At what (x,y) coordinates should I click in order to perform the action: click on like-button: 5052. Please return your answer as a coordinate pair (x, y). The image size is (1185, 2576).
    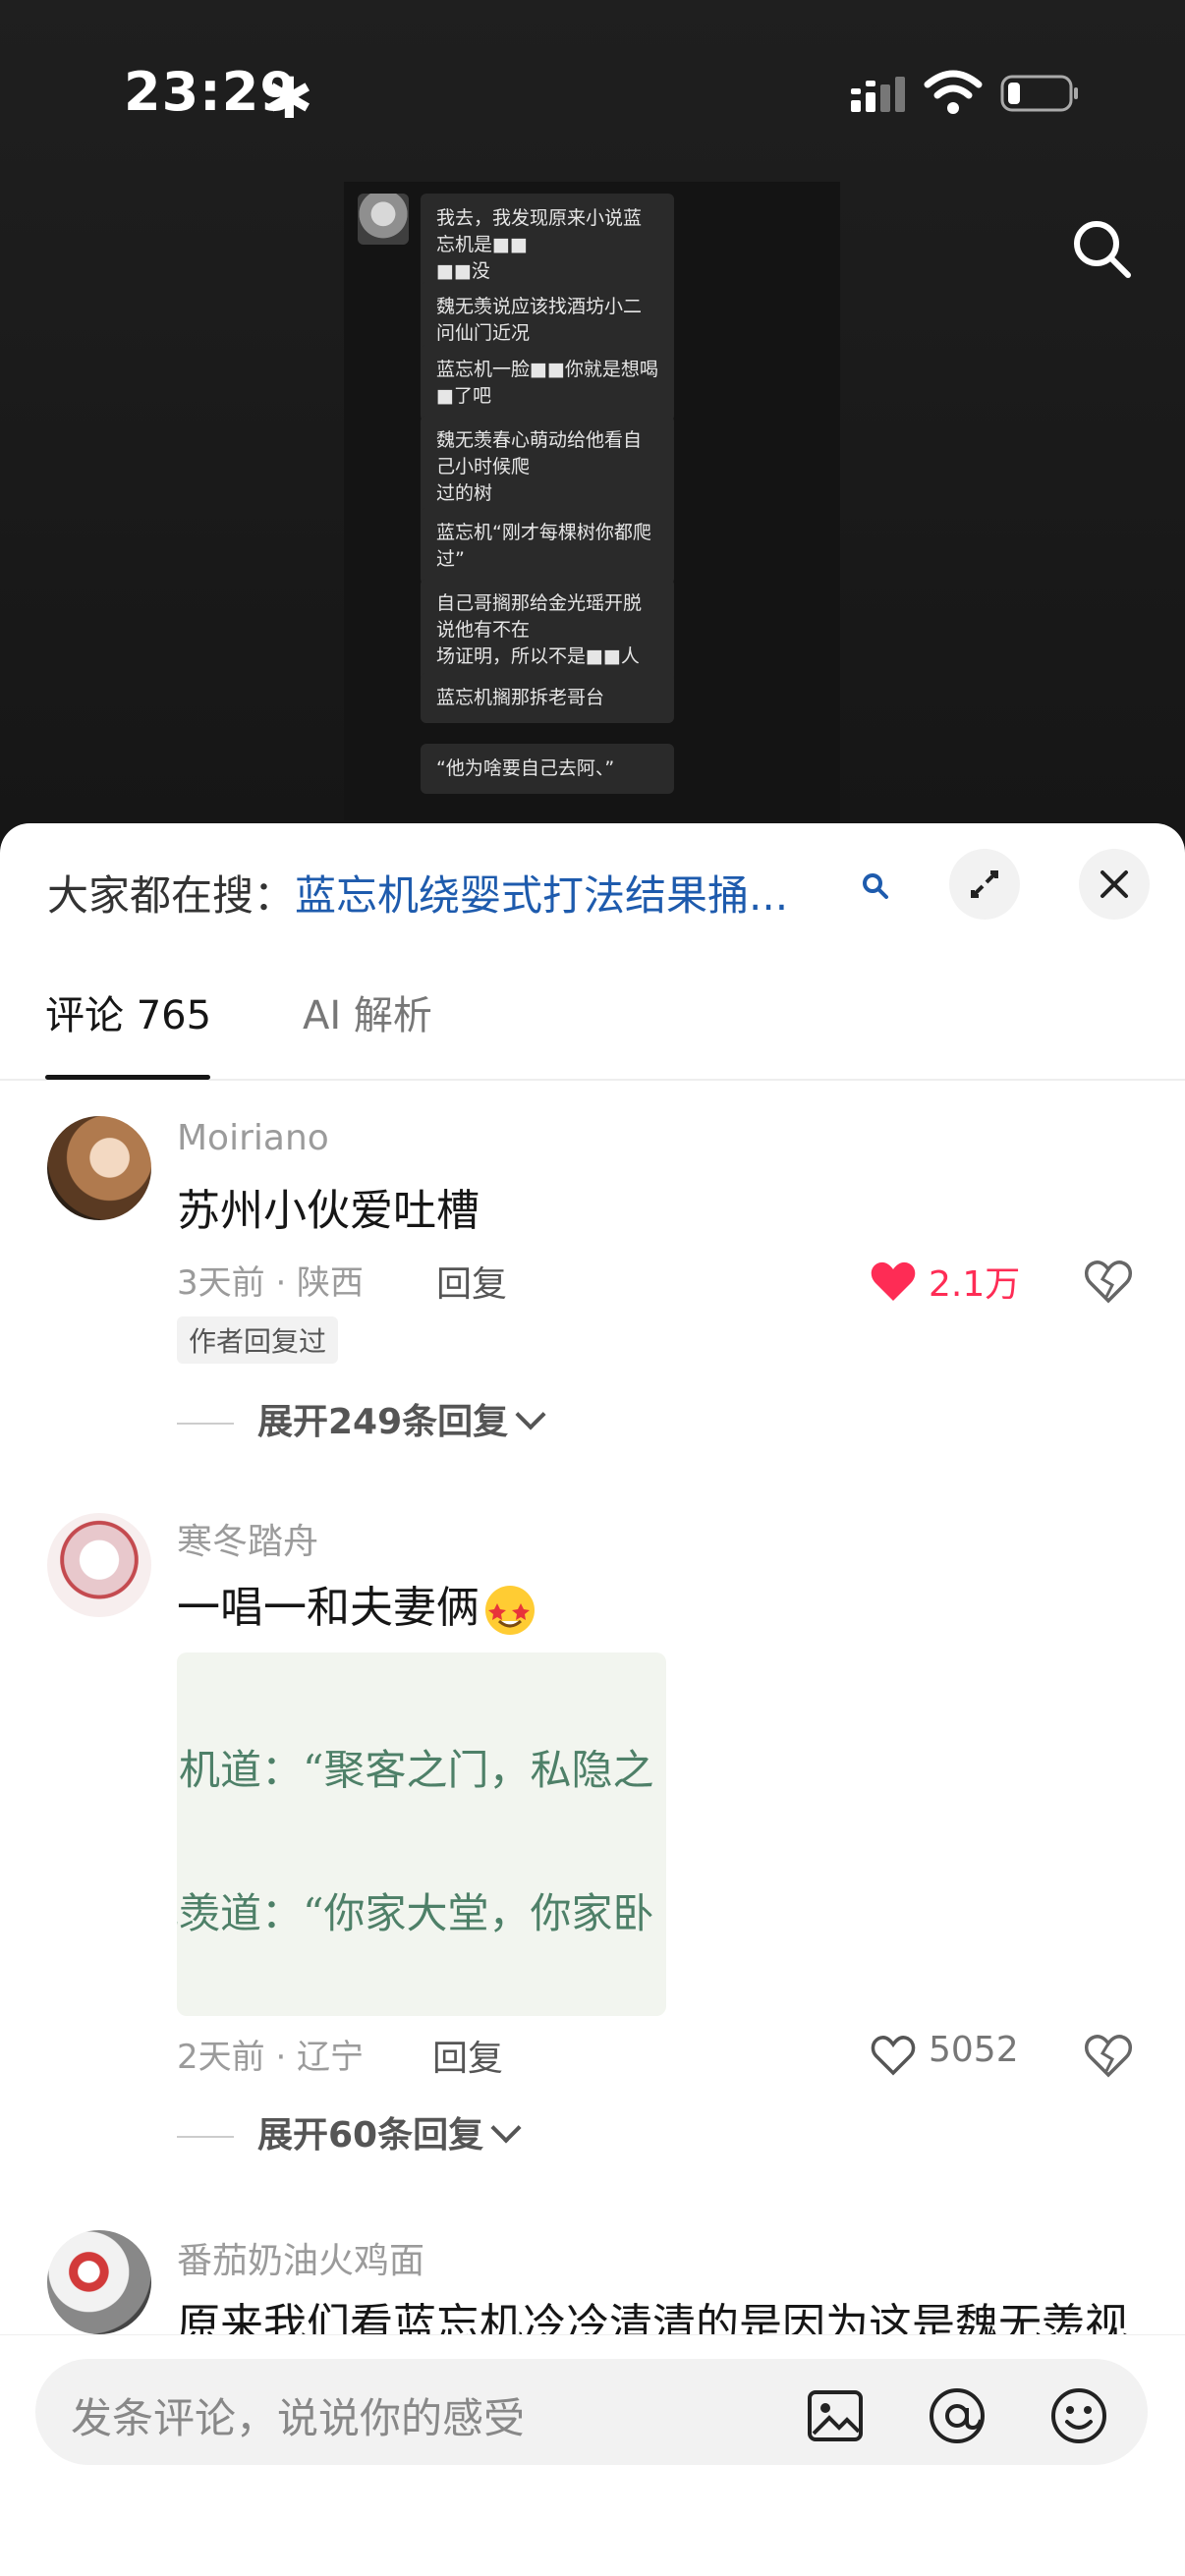
    Looking at the image, I should click on (954, 2052).